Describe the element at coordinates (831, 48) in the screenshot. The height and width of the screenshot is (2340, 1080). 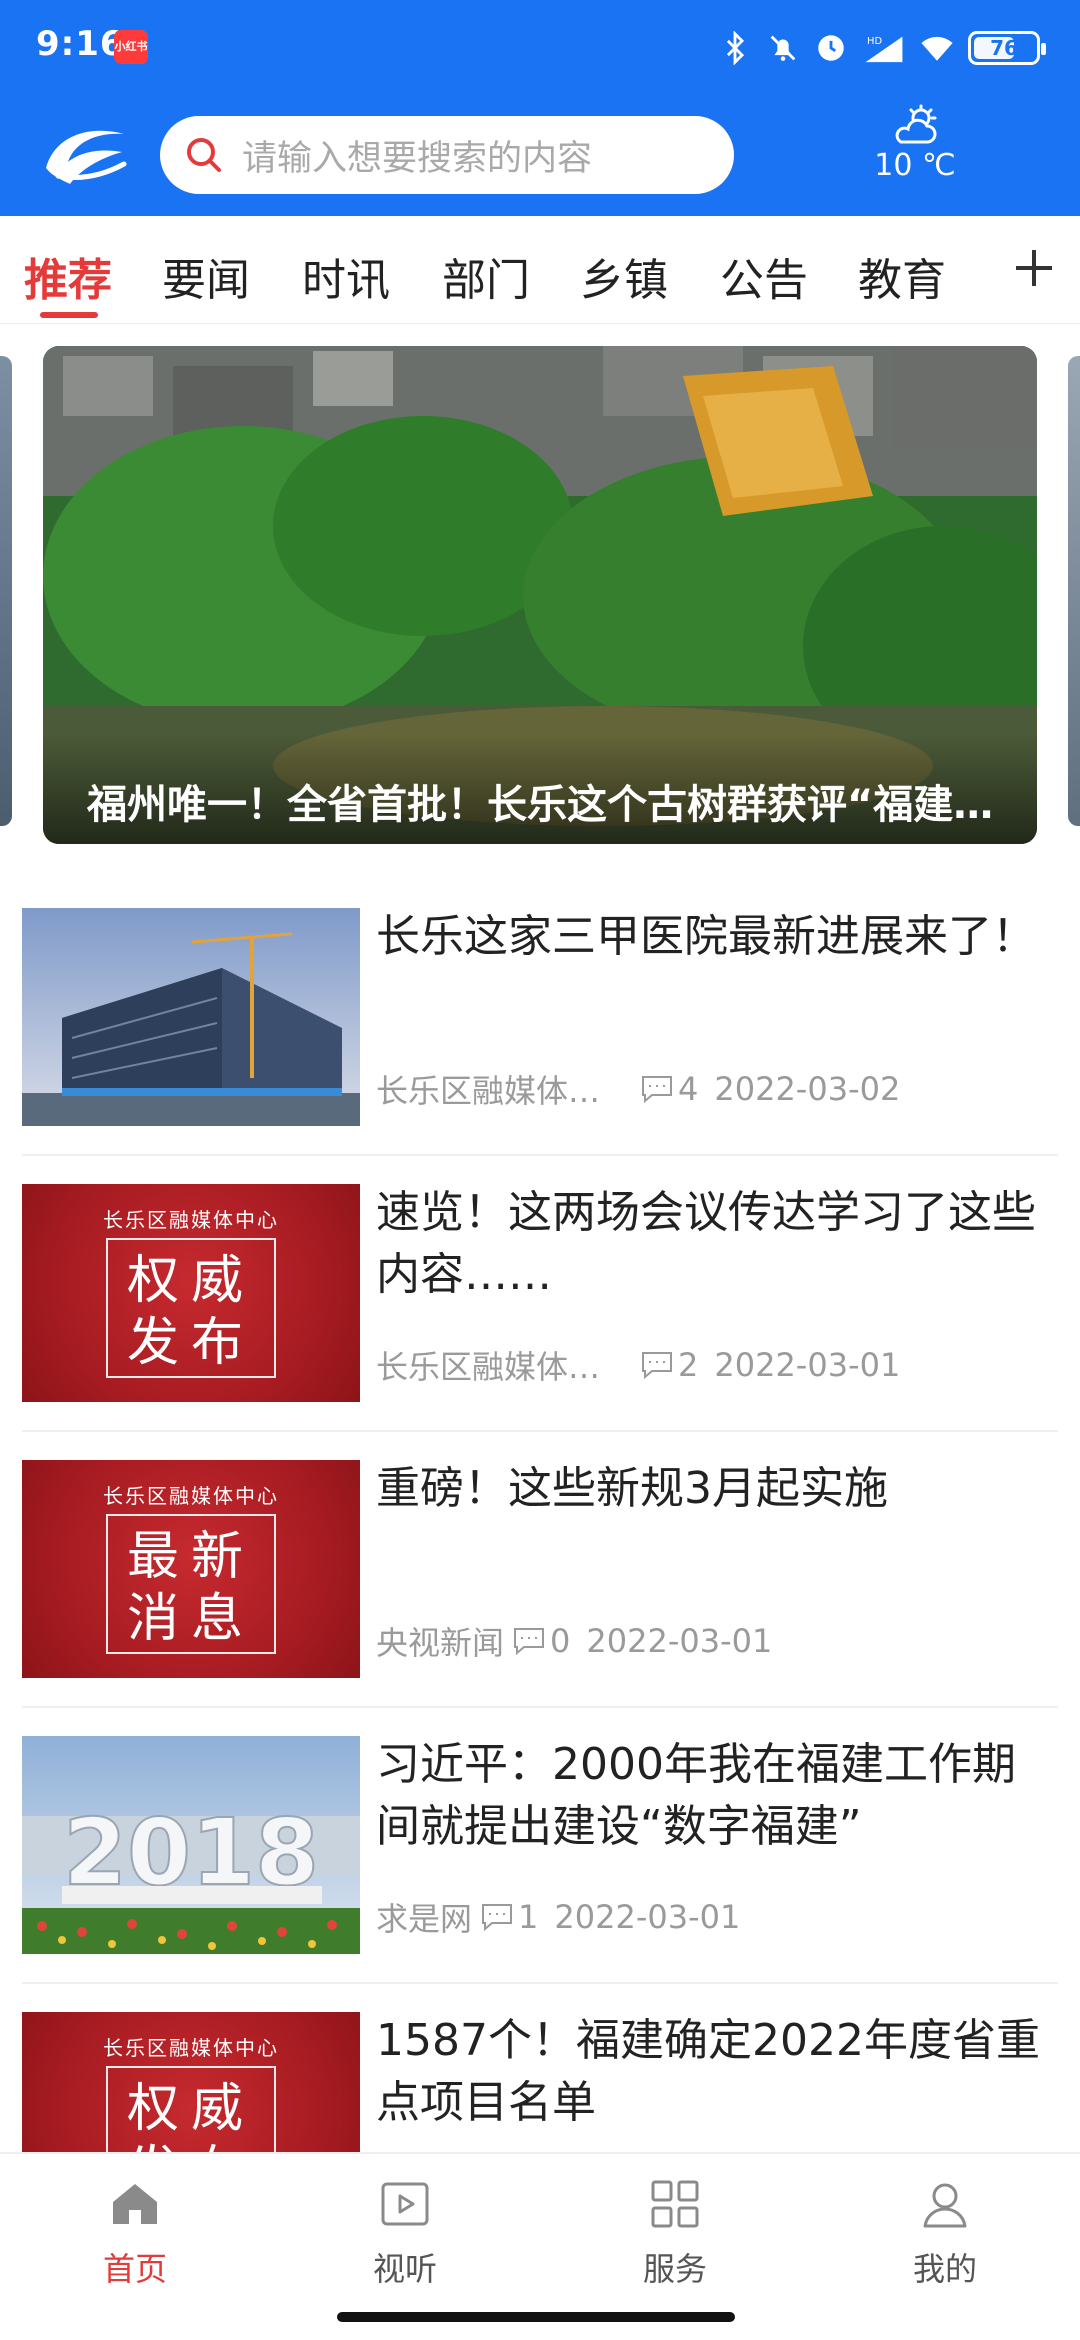
I see `alarm-icon` at that location.